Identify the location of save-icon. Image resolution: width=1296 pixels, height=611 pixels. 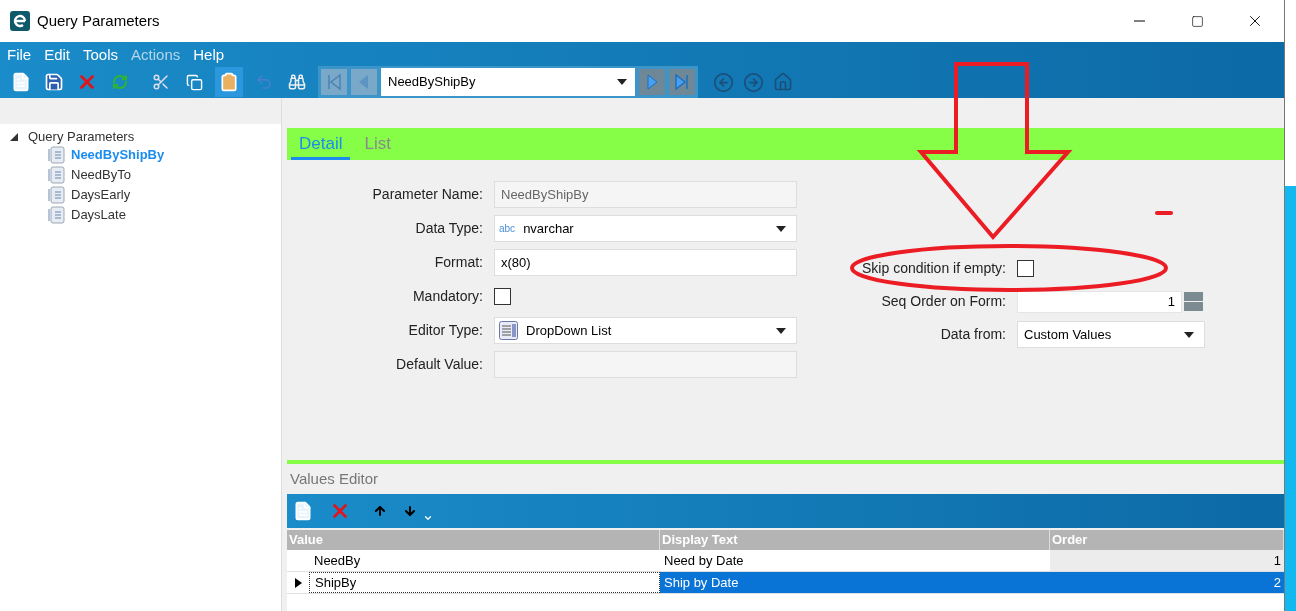
(54, 82).